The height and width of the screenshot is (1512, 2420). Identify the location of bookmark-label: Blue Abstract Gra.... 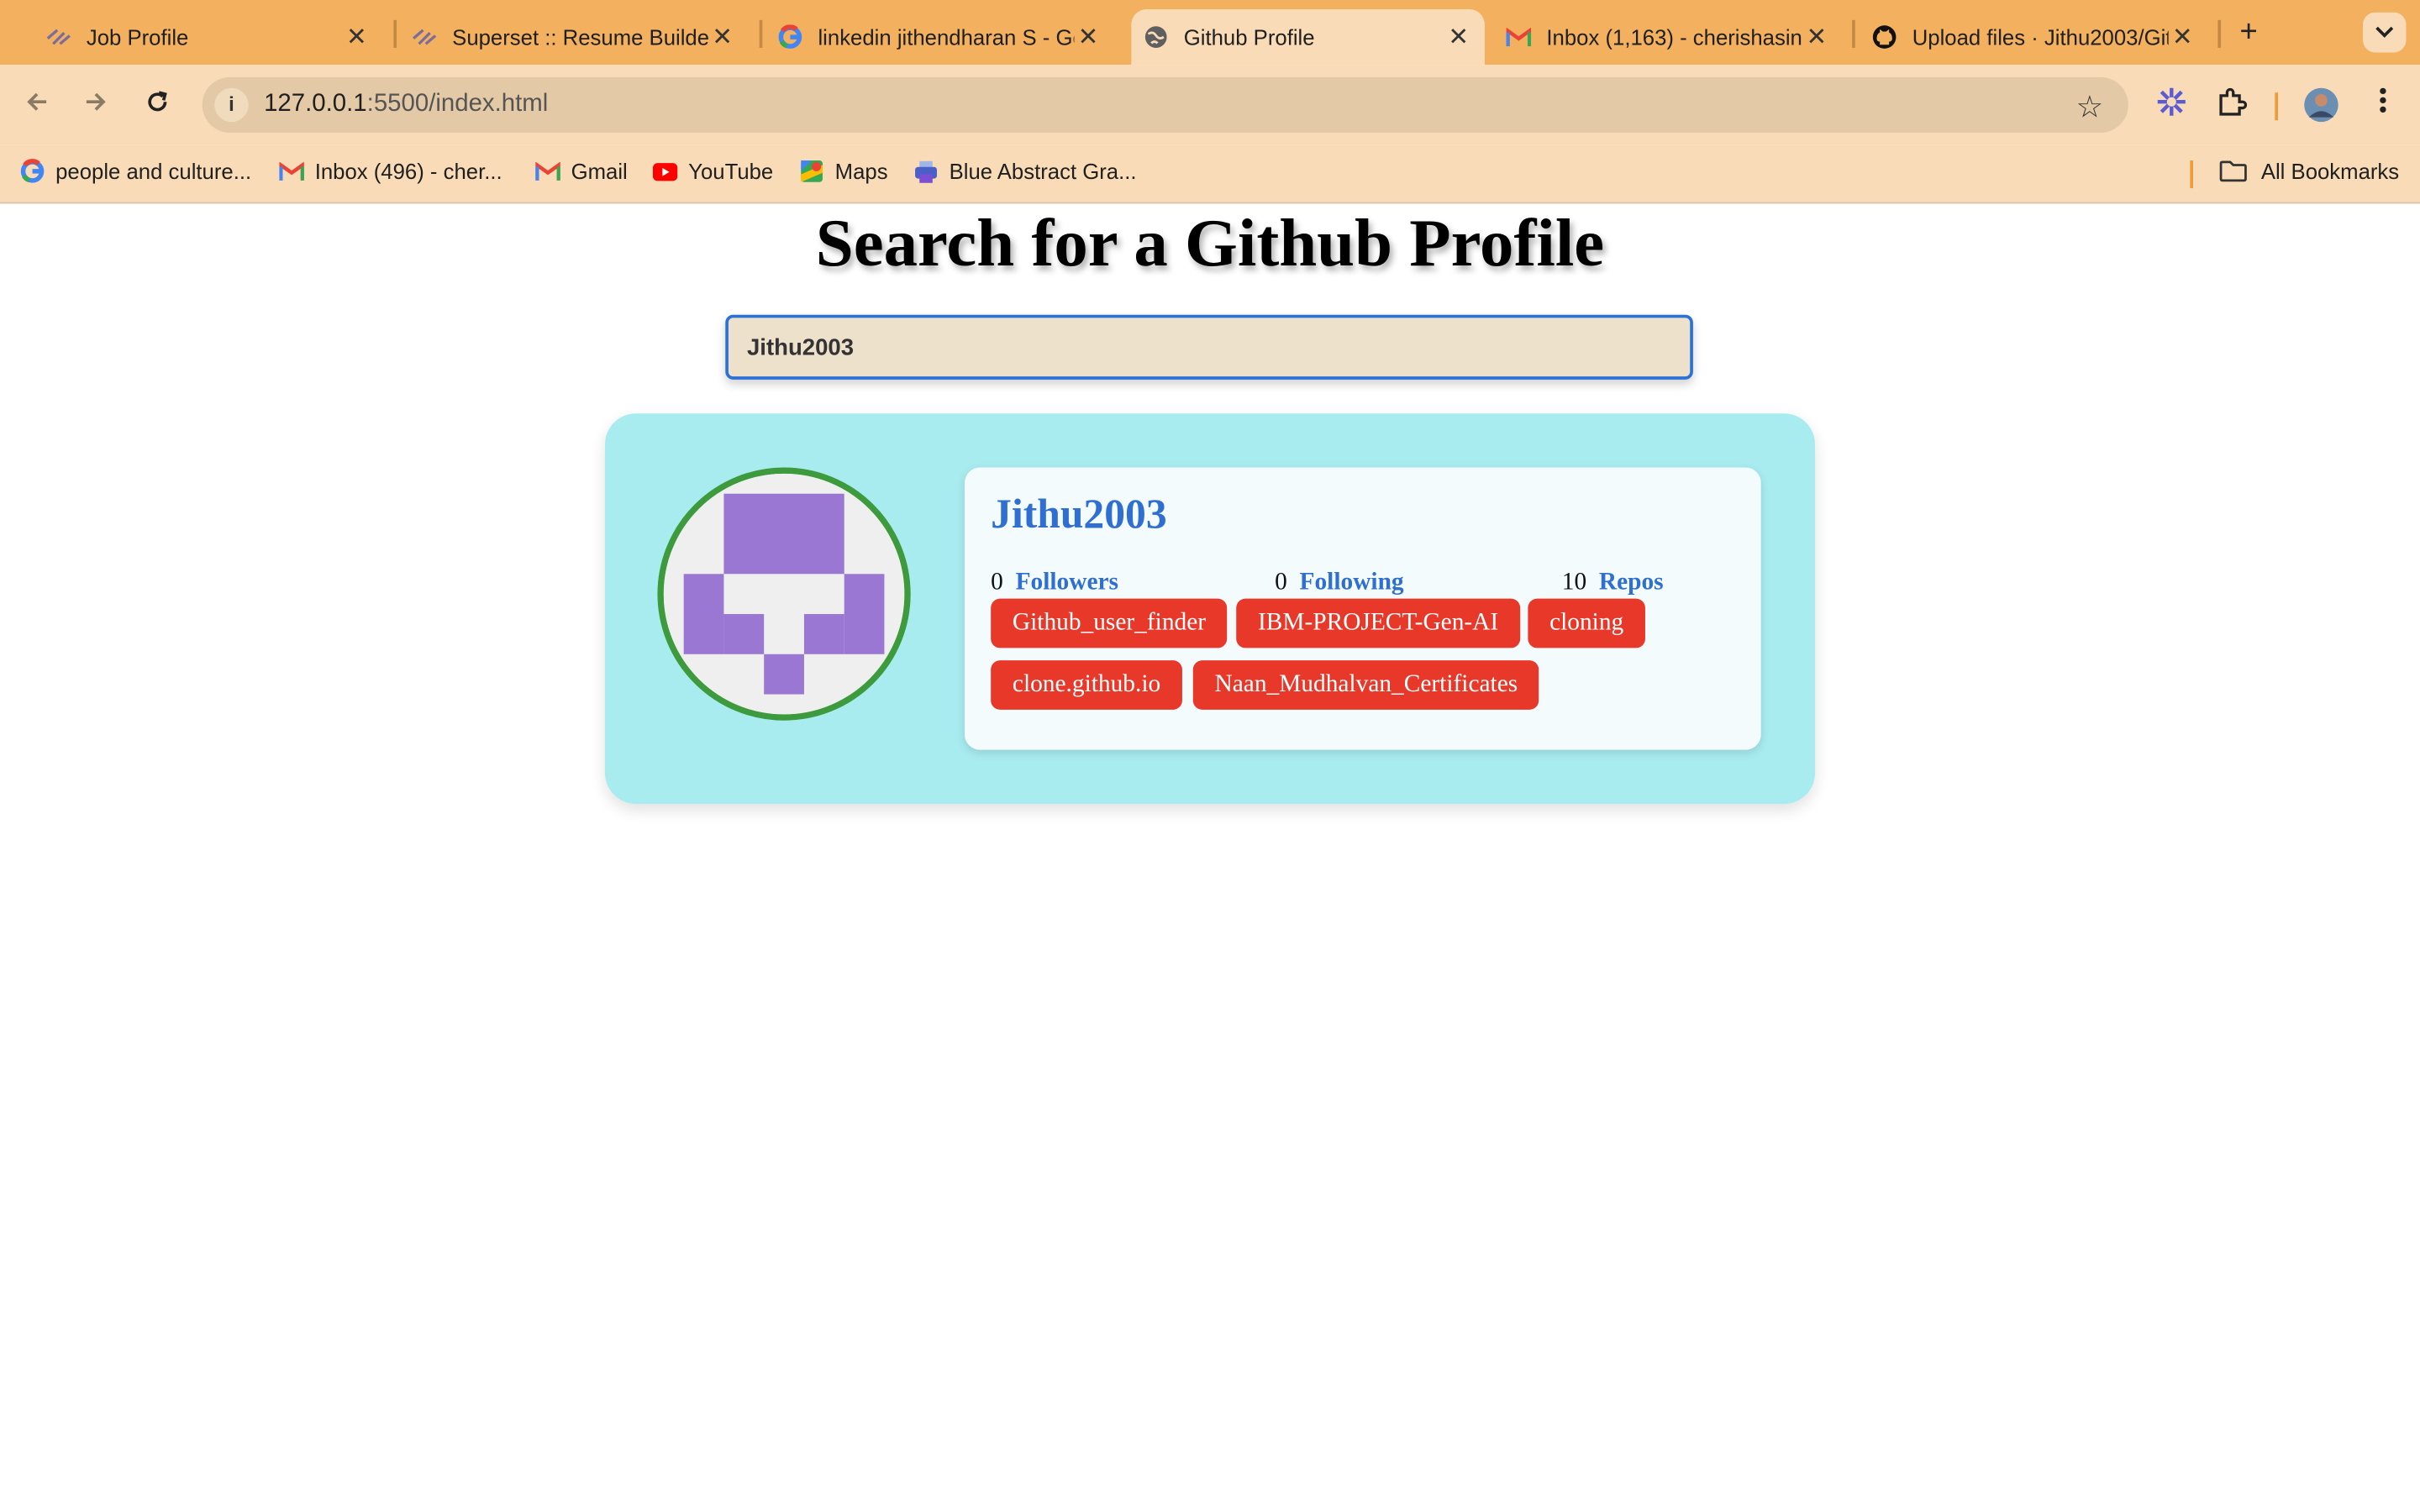
(1043, 171).